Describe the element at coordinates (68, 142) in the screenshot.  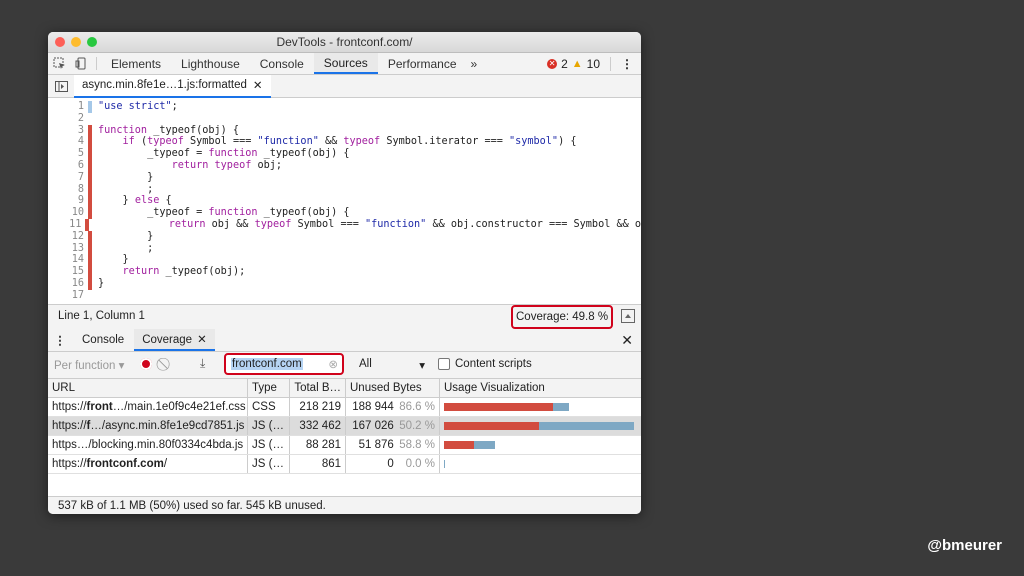
I see `line-number: 4` at that location.